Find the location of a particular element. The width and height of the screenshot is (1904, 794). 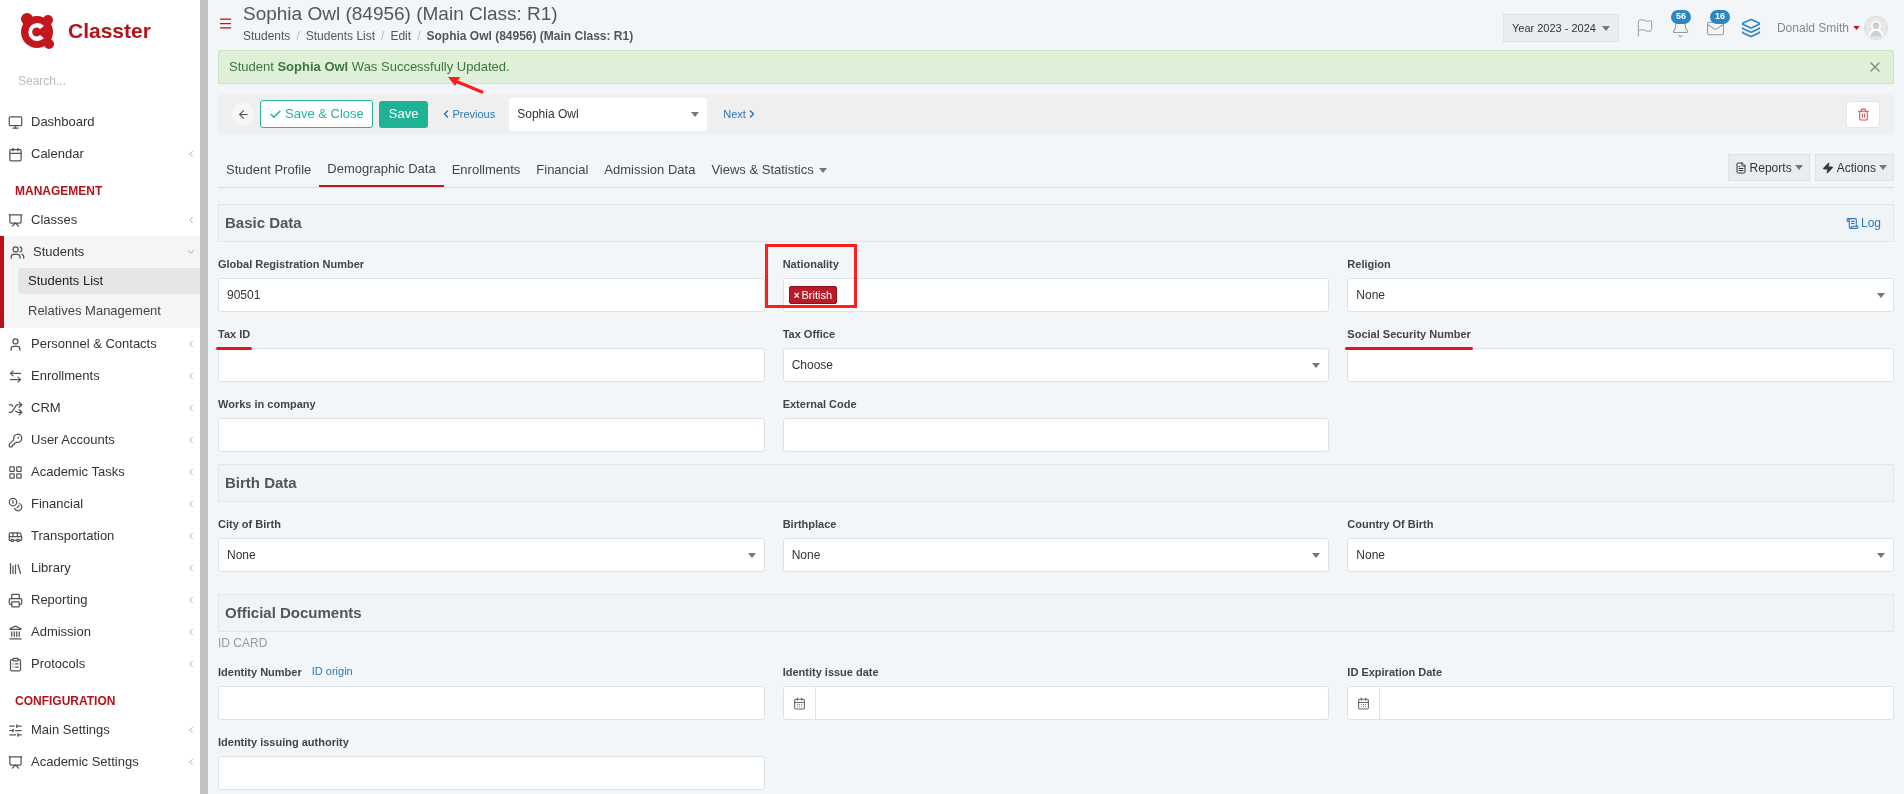

field-label: Identity Number is located at coordinates (260, 672).